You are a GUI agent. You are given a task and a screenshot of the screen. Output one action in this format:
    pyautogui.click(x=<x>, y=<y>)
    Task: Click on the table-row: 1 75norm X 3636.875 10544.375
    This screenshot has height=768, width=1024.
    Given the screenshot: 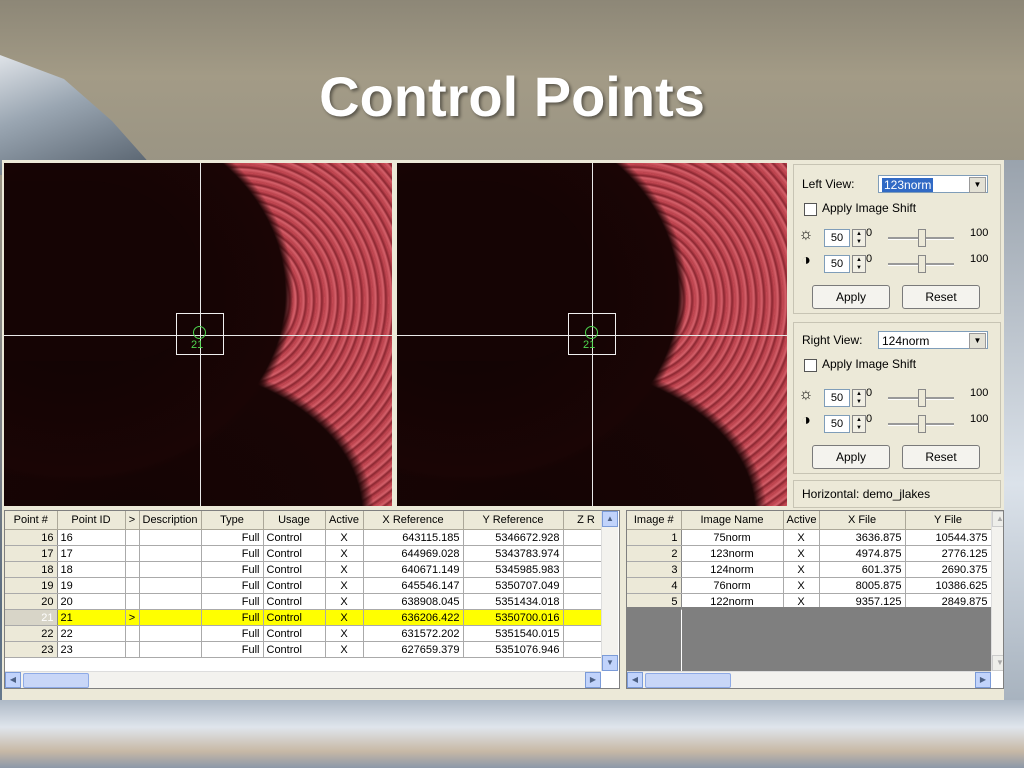 What is the action you would take?
    pyautogui.click(x=809, y=537)
    